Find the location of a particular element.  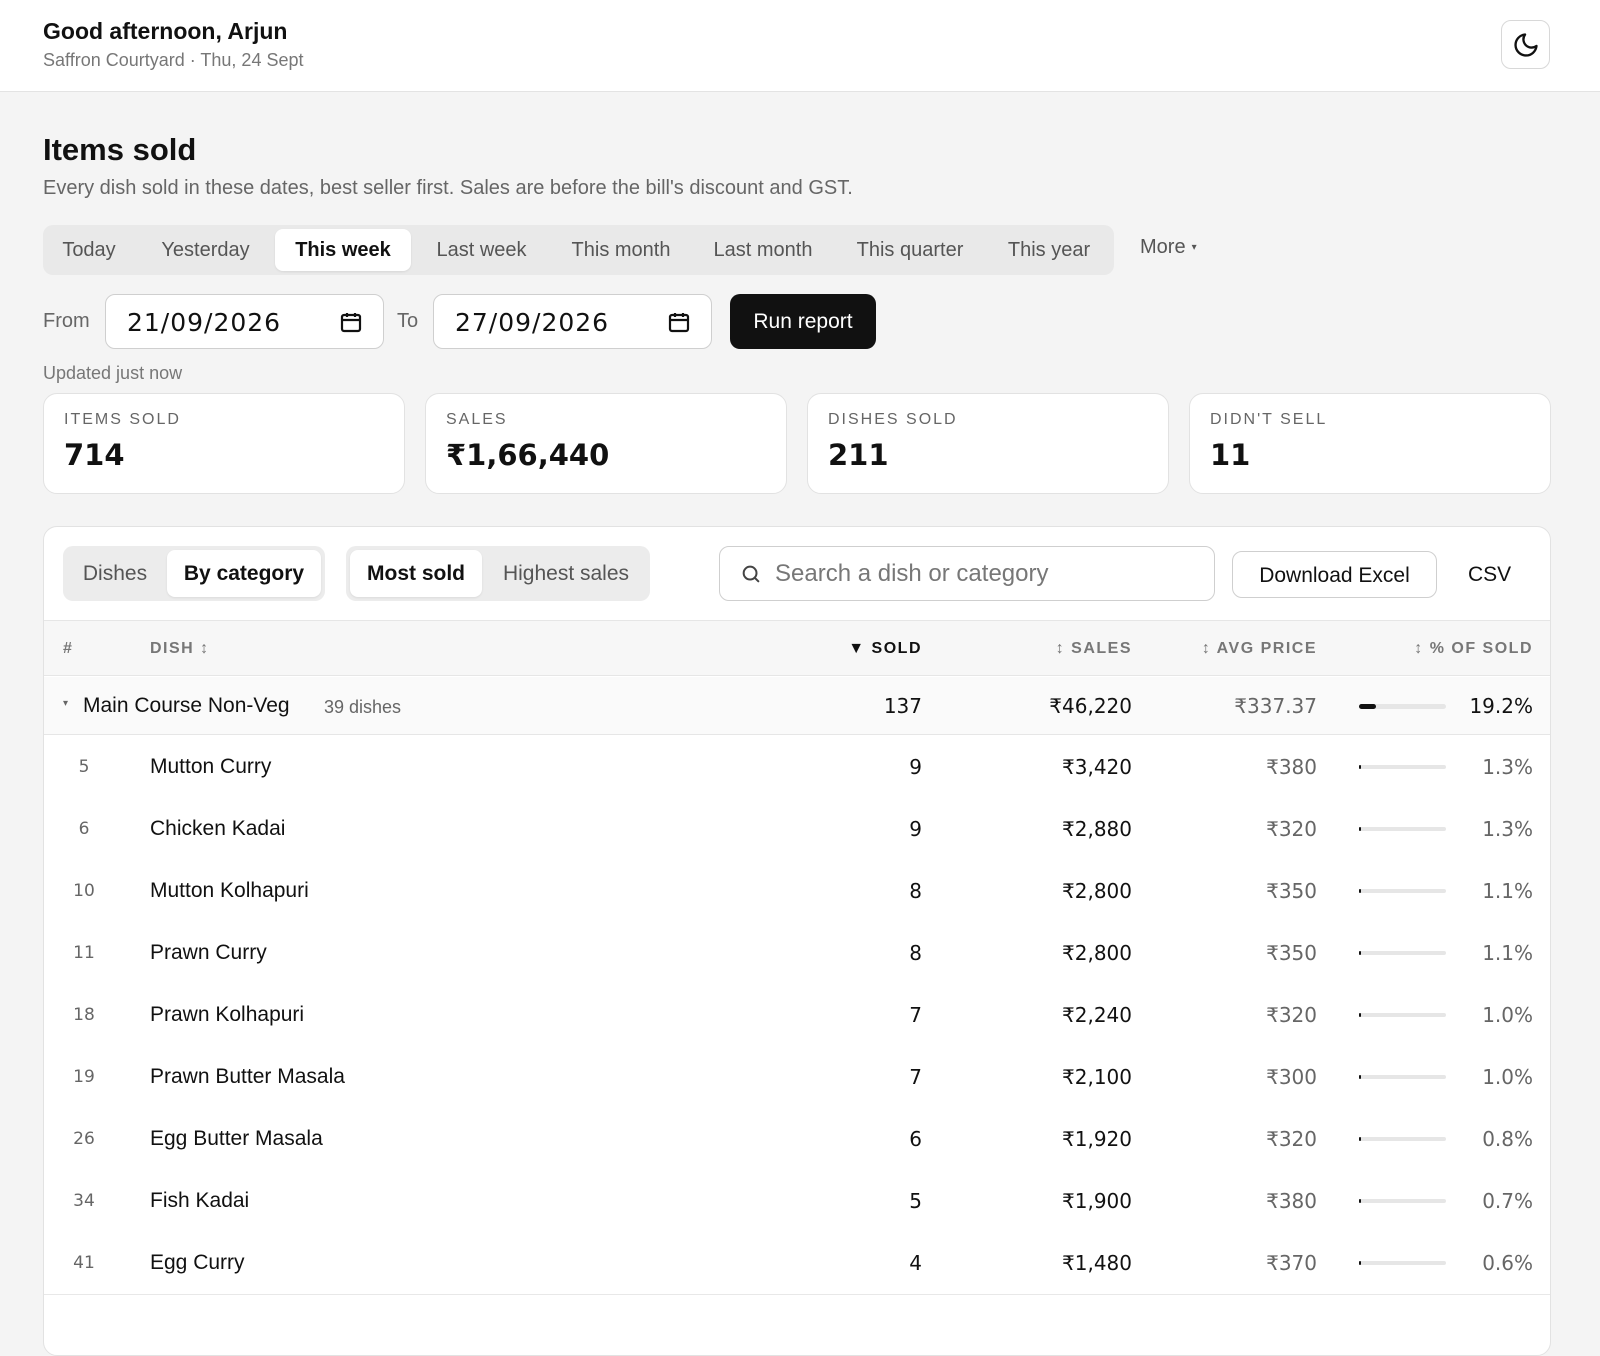

dish-sales: ₹2,800 is located at coordinates (1097, 891).